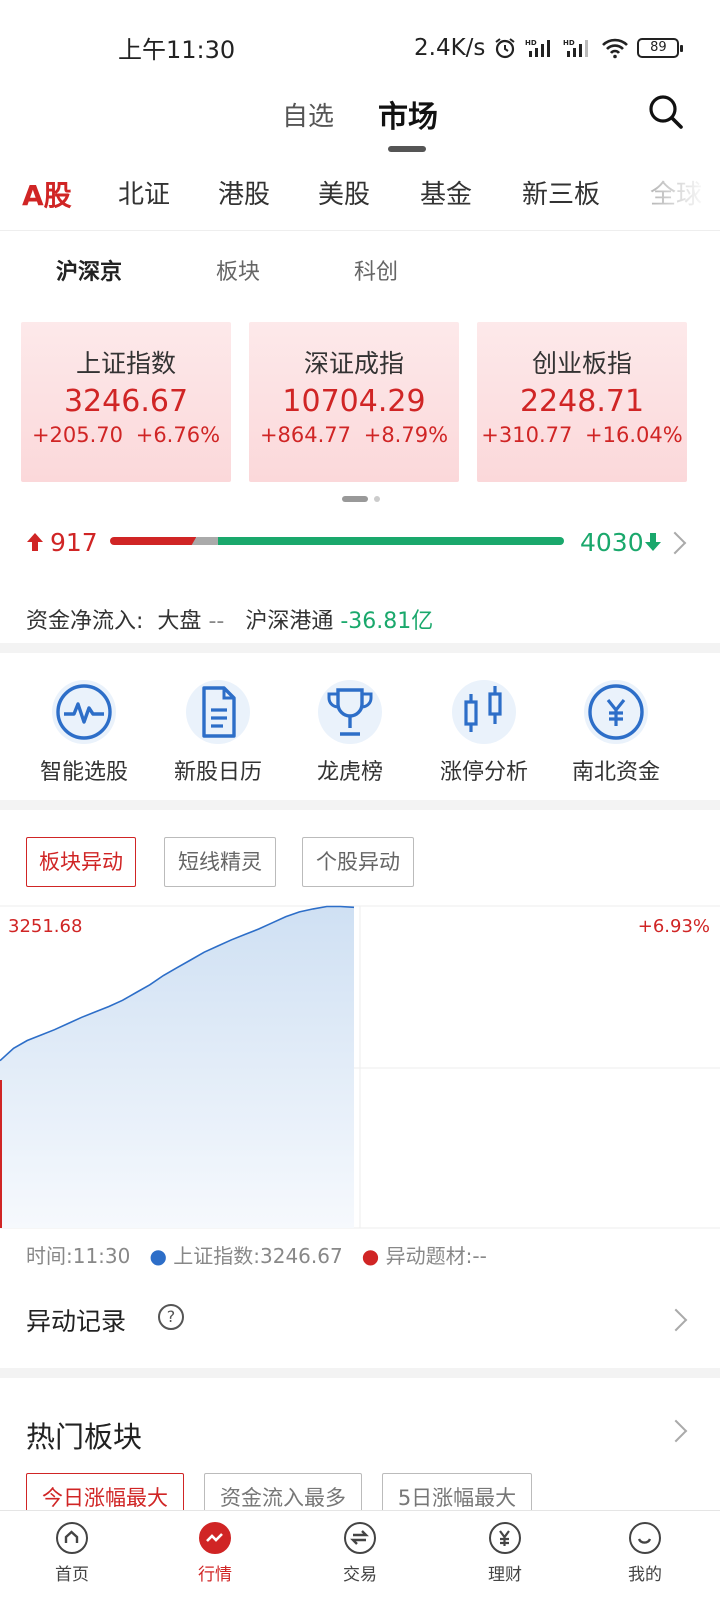 The width and height of the screenshot is (720, 1600). What do you see at coordinates (674, 926) in the screenshot?
I see `chart-y-top-pct: +6.93%` at bounding box center [674, 926].